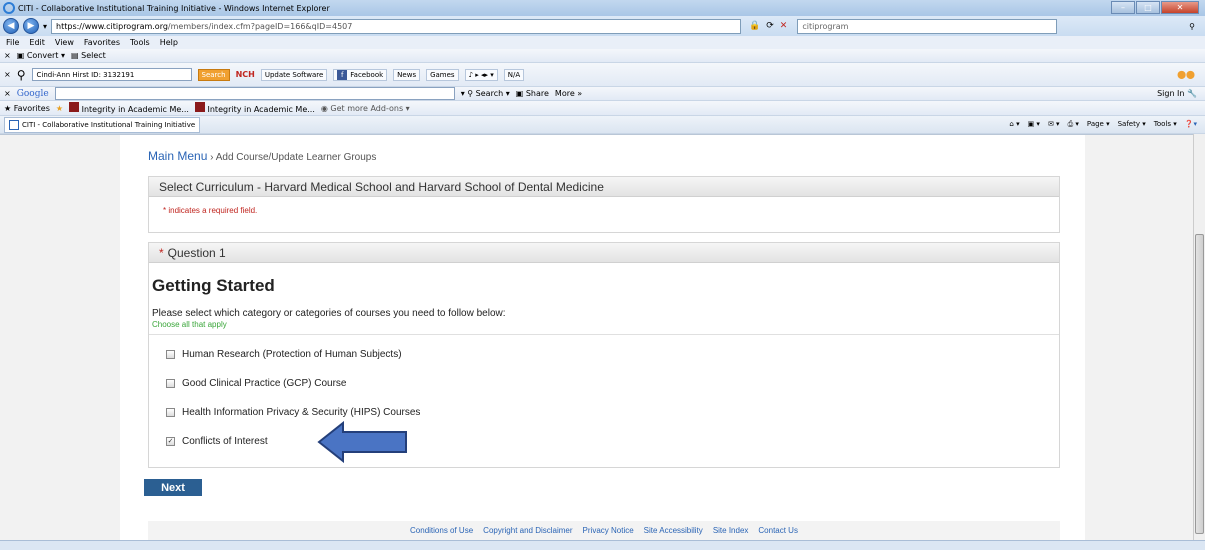 The image size is (1205, 550). I want to click on nav-dropdown-icon: ▾, so click(45, 26).